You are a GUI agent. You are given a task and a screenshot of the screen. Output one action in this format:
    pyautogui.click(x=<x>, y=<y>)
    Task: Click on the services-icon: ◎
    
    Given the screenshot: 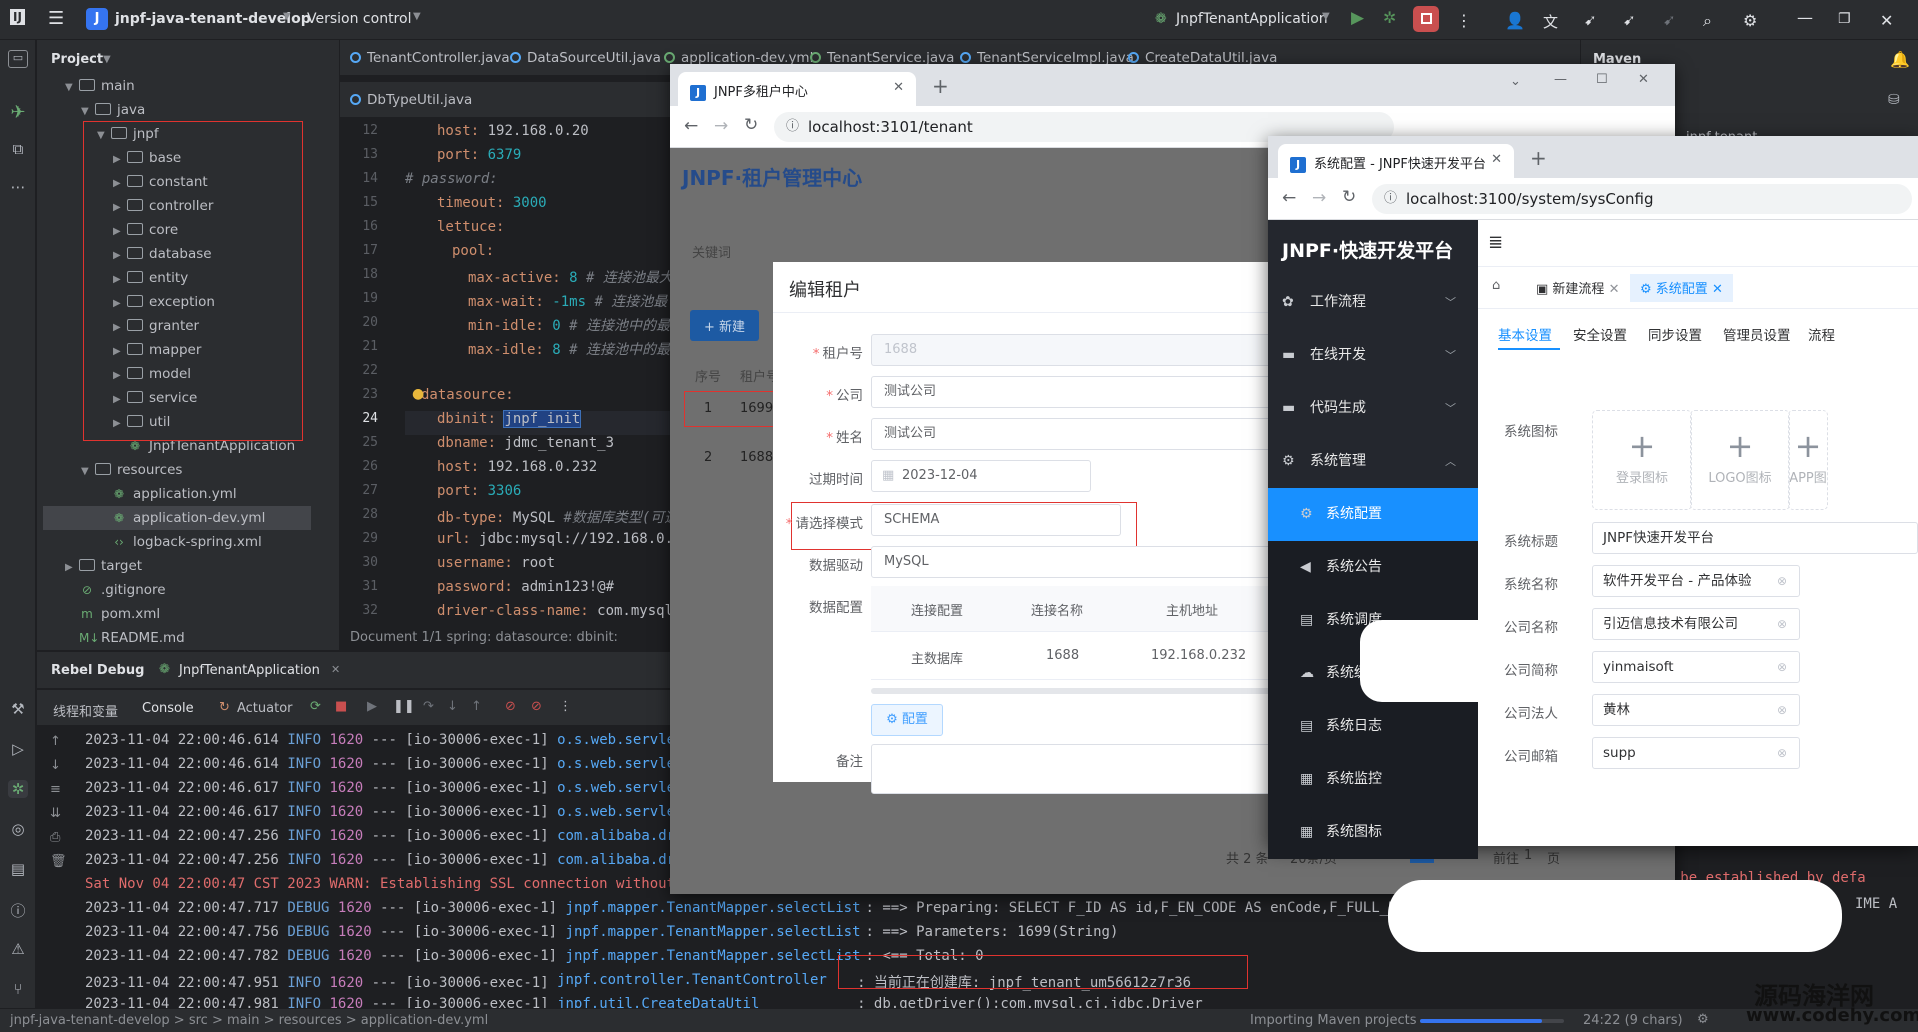 What is the action you would take?
    pyautogui.click(x=18, y=829)
    